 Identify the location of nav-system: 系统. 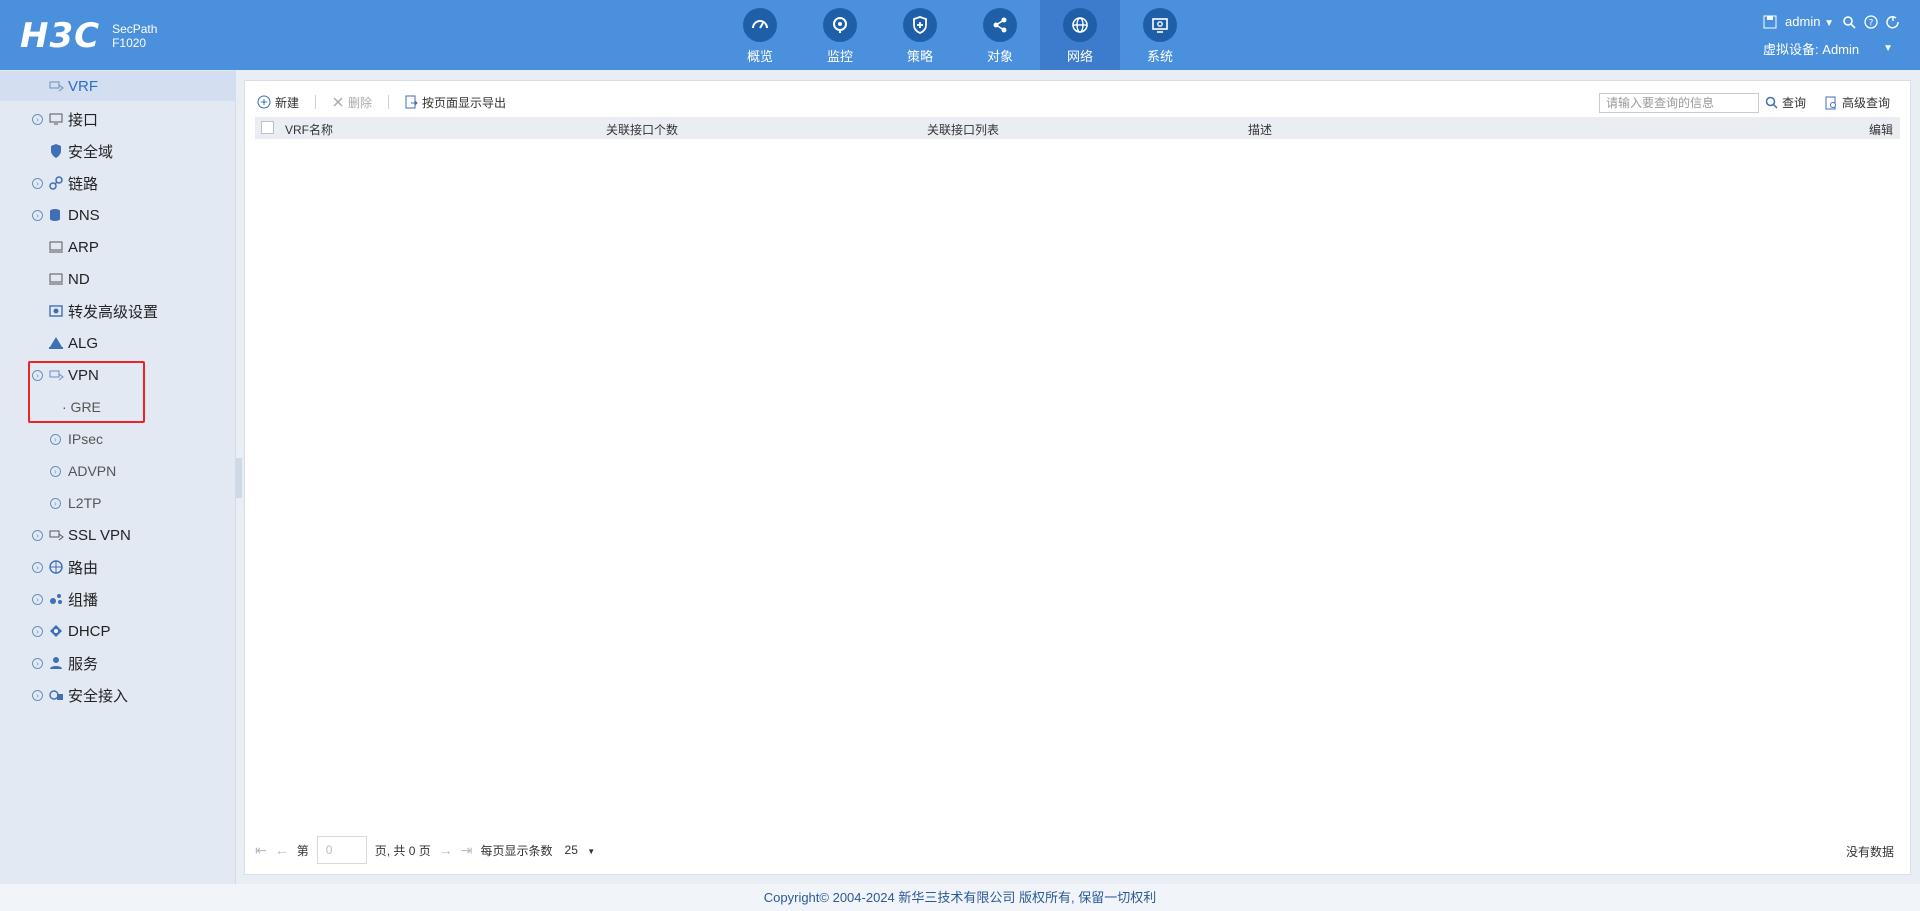
(1160, 35).